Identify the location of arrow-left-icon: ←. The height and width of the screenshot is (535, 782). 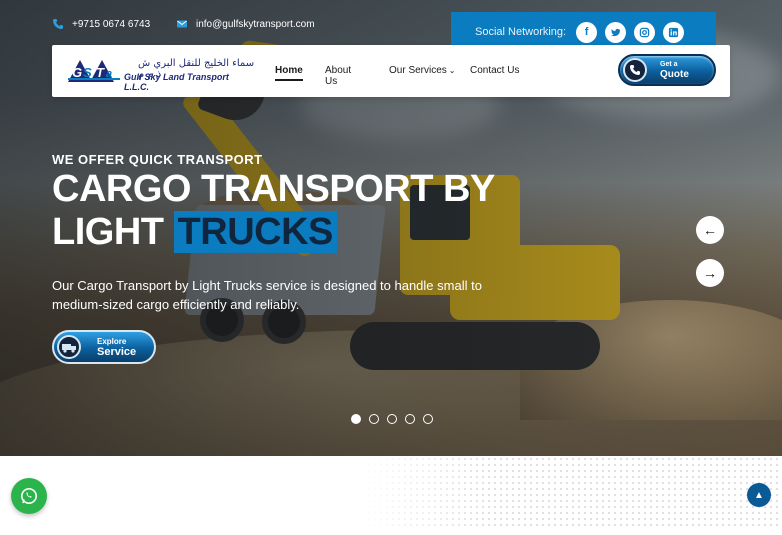
(710, 230).